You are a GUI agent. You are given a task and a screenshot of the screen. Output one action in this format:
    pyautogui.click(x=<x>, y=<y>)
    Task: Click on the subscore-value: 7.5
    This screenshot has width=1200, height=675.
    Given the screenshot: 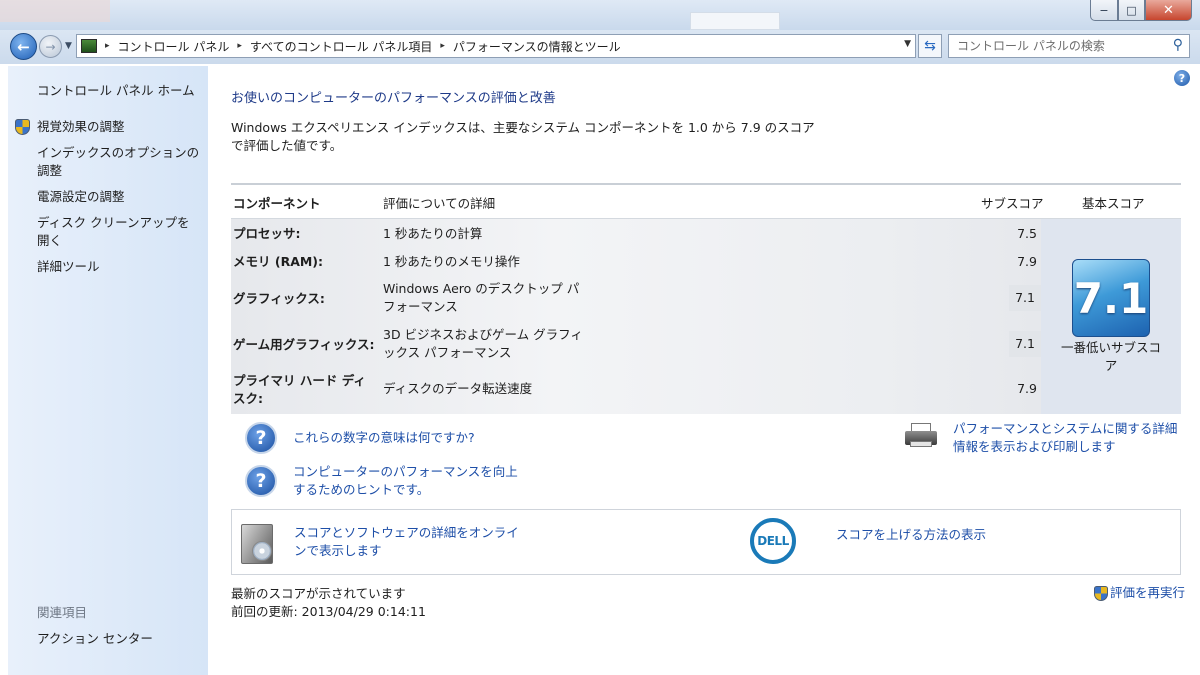 What is the action you would take?
    pyautogui.click(x=1027, y=233)
    